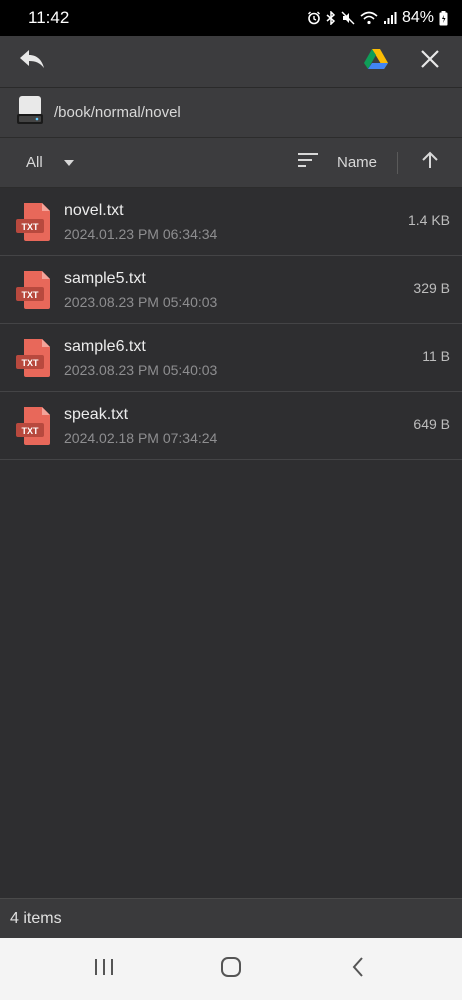  What do you see at coordinates (231, 918) in the screenshot?
I see `item-count-footer: 4 items` at bounding box center [231, 918].